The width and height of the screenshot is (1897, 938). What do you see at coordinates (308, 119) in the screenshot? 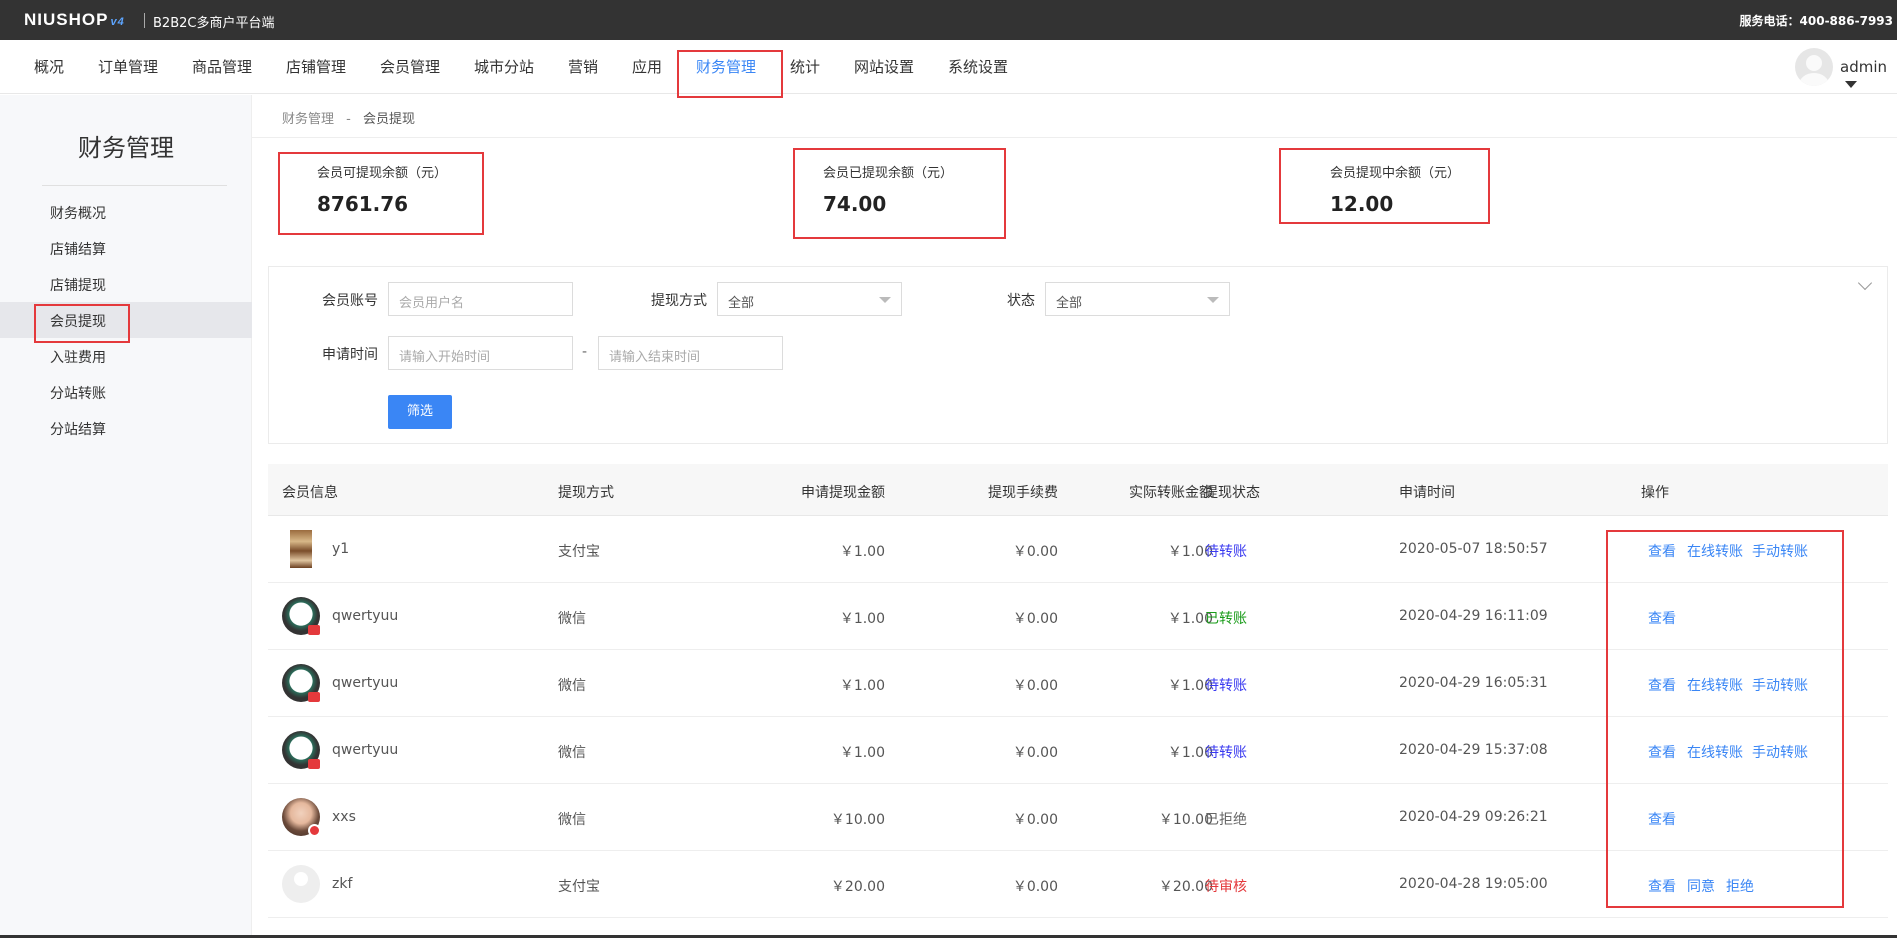
I see `breadcrumb-parent: 财务管理` at bounding box center [308, 119].